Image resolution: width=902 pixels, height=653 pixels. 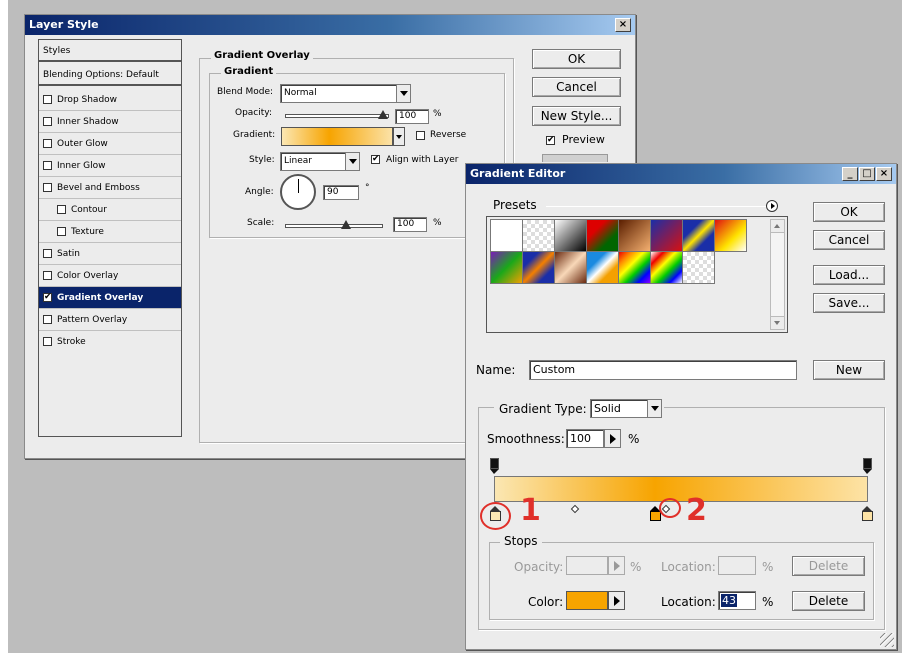 What do you see at coordinates (772, 206) in the screenshot?
I see `presets-menu-button` at bounding box center [772, 206].